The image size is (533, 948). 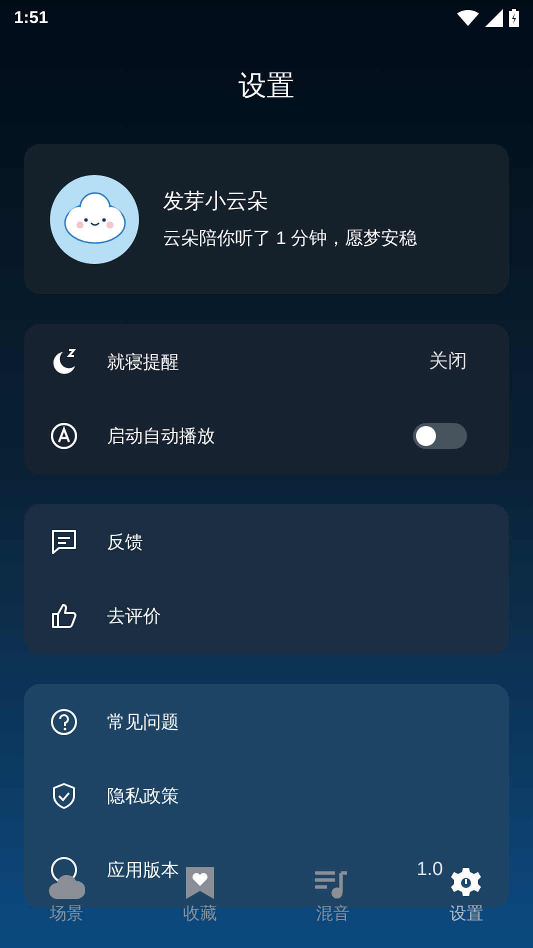 What do you see at coordinates (266, 362) in the screenshot?
I see `settings-row: 就寝提醒 关闭` at bounding box center [266, 362].